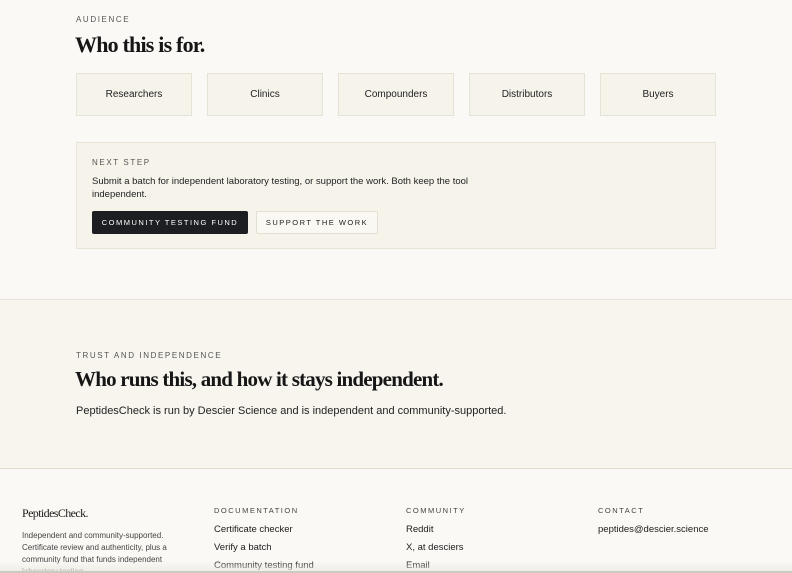  What do you see at coordinates (658, 94) in the screenshot?
I see `audience-card-buyers: Buyers` at bounding box center [658, 94].